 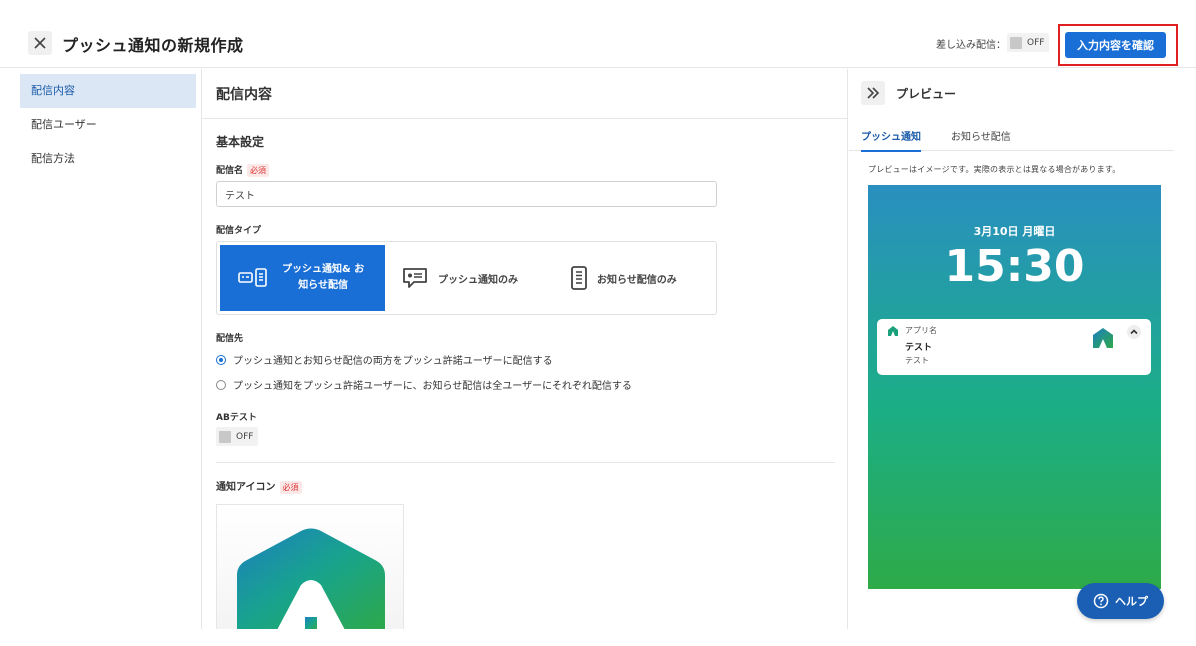 I want to click on delivery-name-label-text: 配信名, so click(x=230, y=171).